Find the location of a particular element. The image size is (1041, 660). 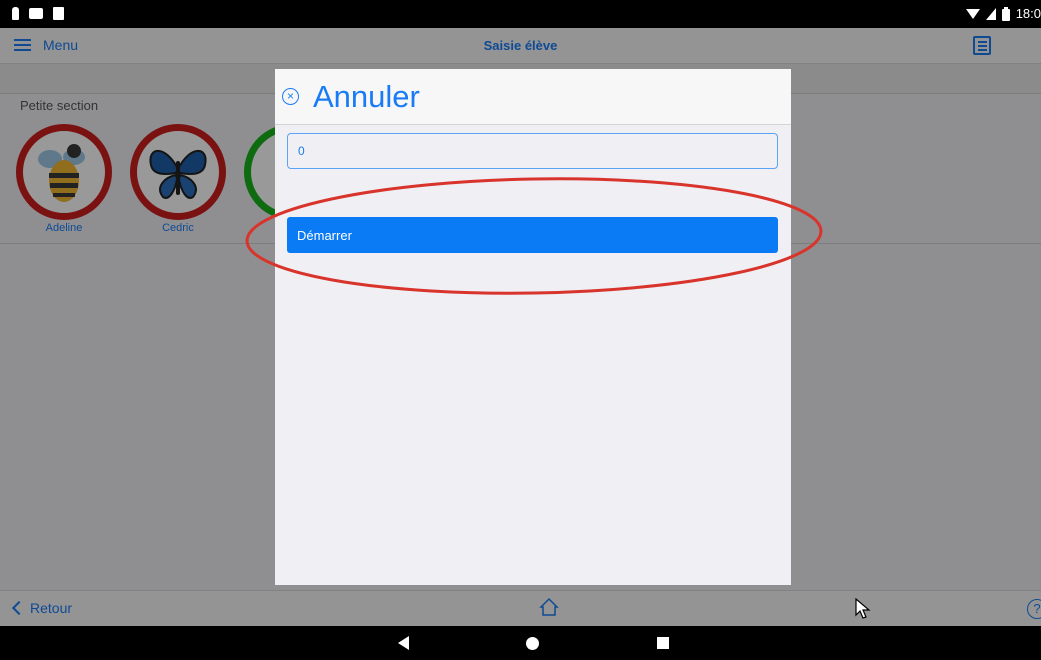

mouse-cursor-icon is located at coordinates (863, 608).